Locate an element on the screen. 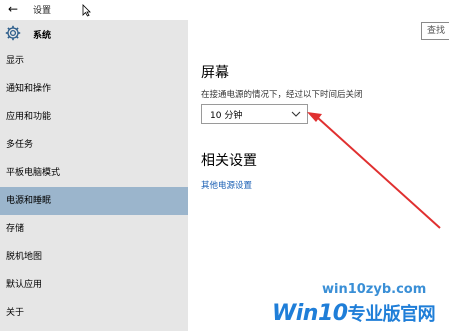 This screenshot has width=449, height=331. sidebar-item-power-sleep: 电源和睡眠 is located at coordinates (94, 201).